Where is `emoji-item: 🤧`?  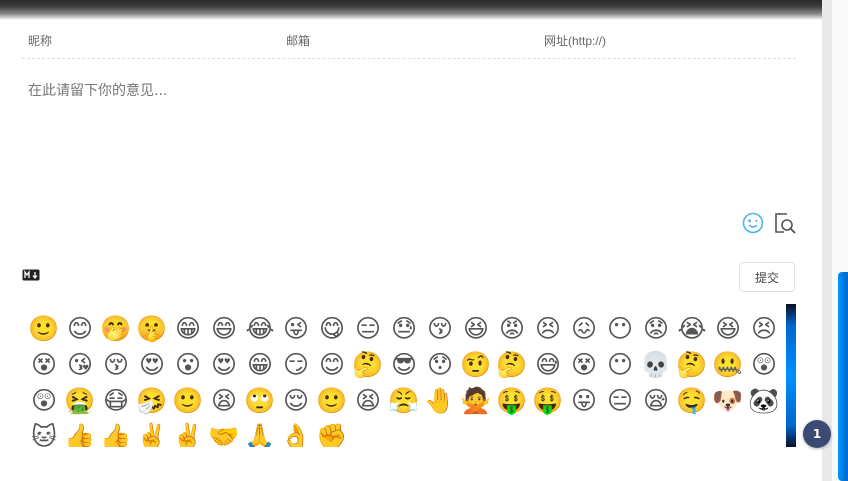 emoji-item: 🤧 is located at coordinates (152, 400).